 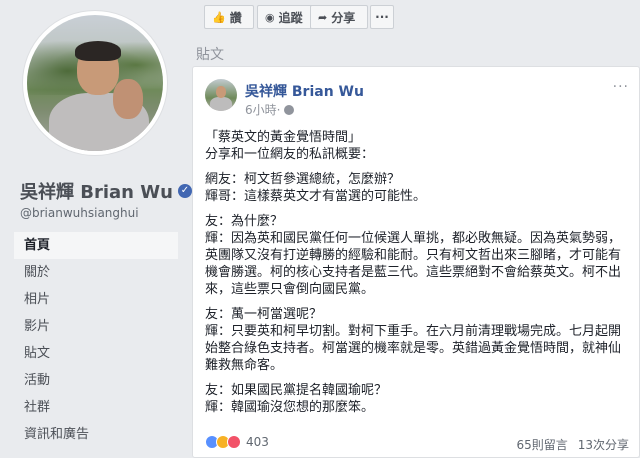 I want to click on globe-icon, so click(x=289, y=109).